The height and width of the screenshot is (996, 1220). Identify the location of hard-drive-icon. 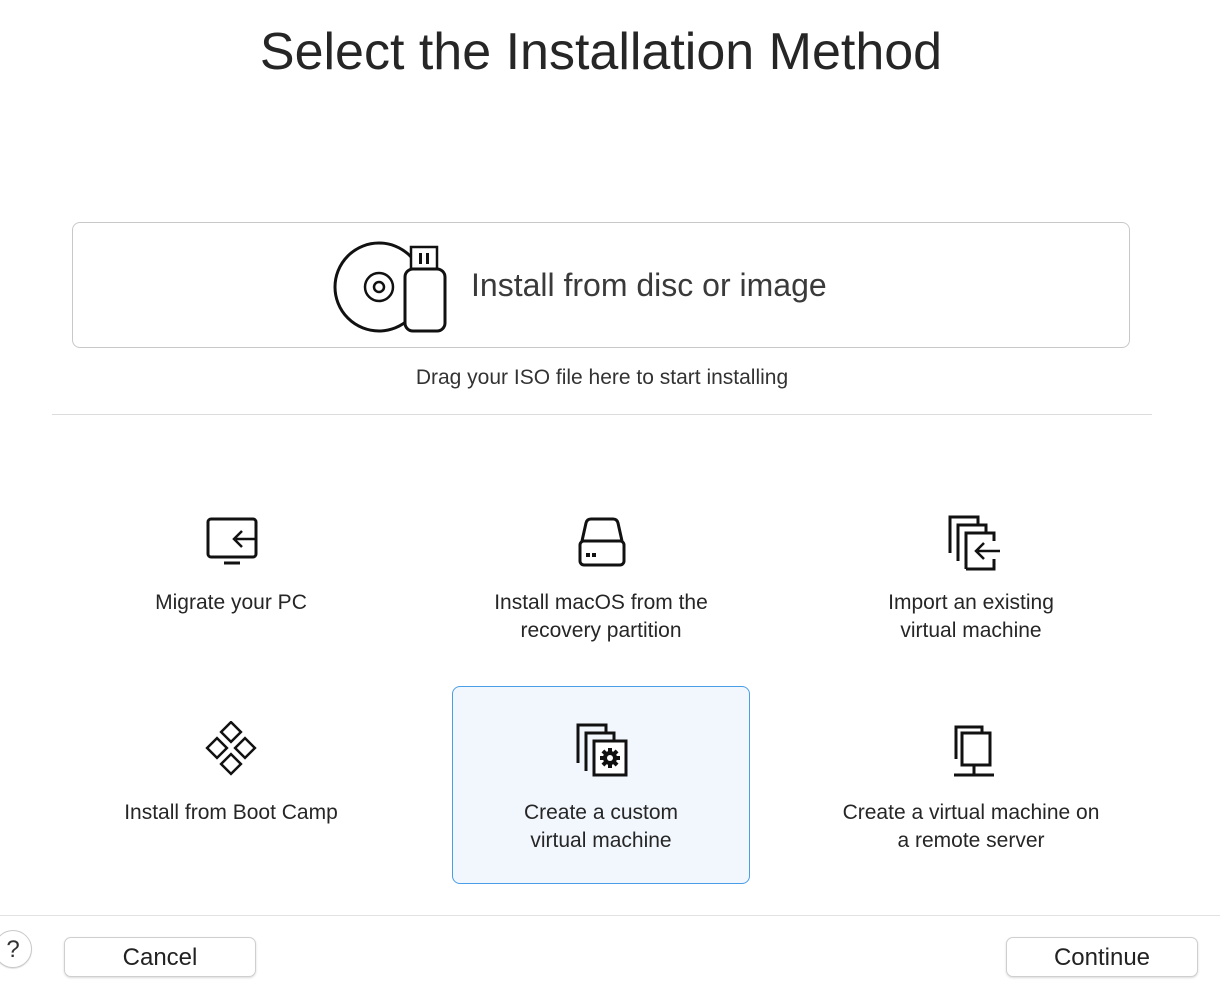
(602, 543).